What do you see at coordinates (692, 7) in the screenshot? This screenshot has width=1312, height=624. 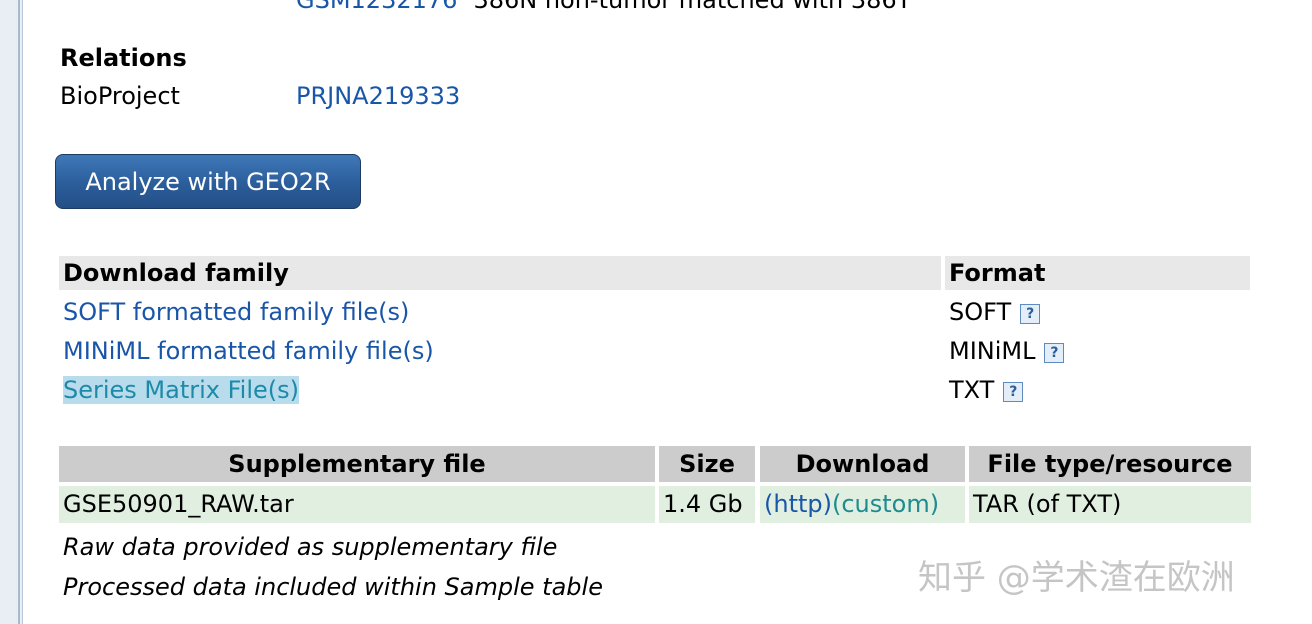 I see `sample-description: 386N non-tumor matched with 386T` at bounding box center [692, 7].